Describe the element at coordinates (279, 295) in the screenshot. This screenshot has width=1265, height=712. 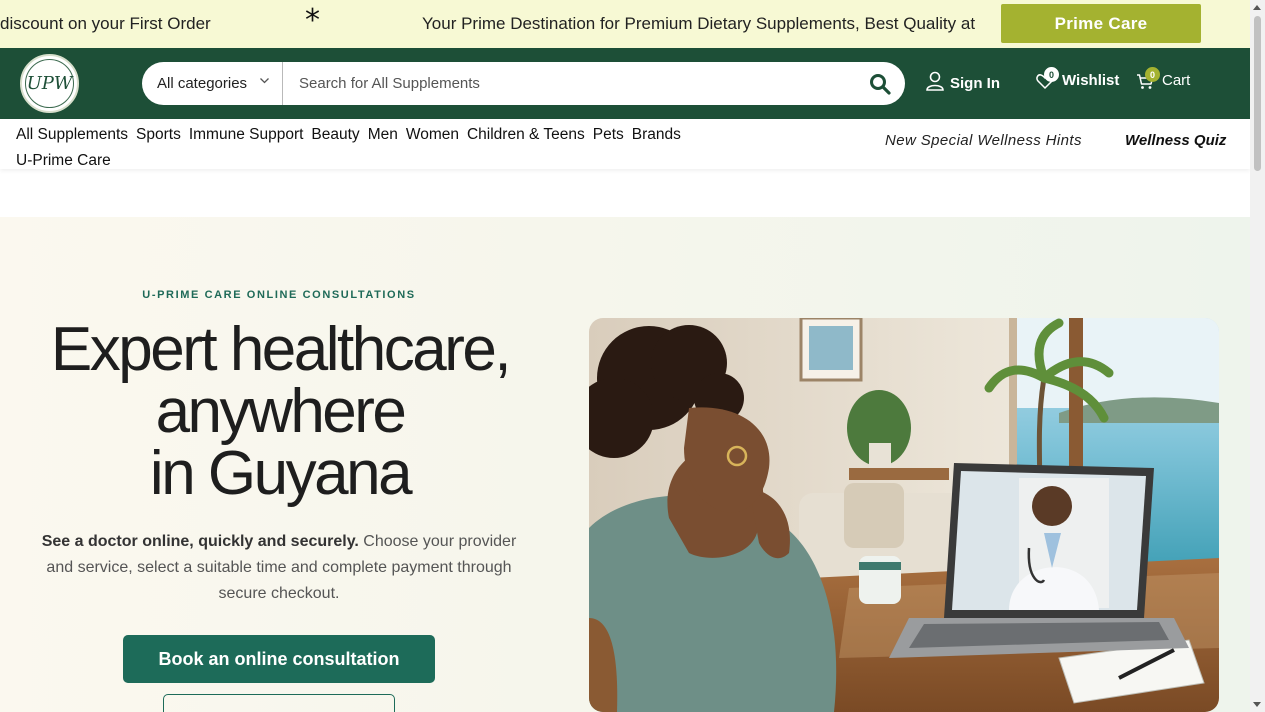
I see `hero-eyebrow: U-PRIME CARE ONLINE CONSULTATIONS` at that location.